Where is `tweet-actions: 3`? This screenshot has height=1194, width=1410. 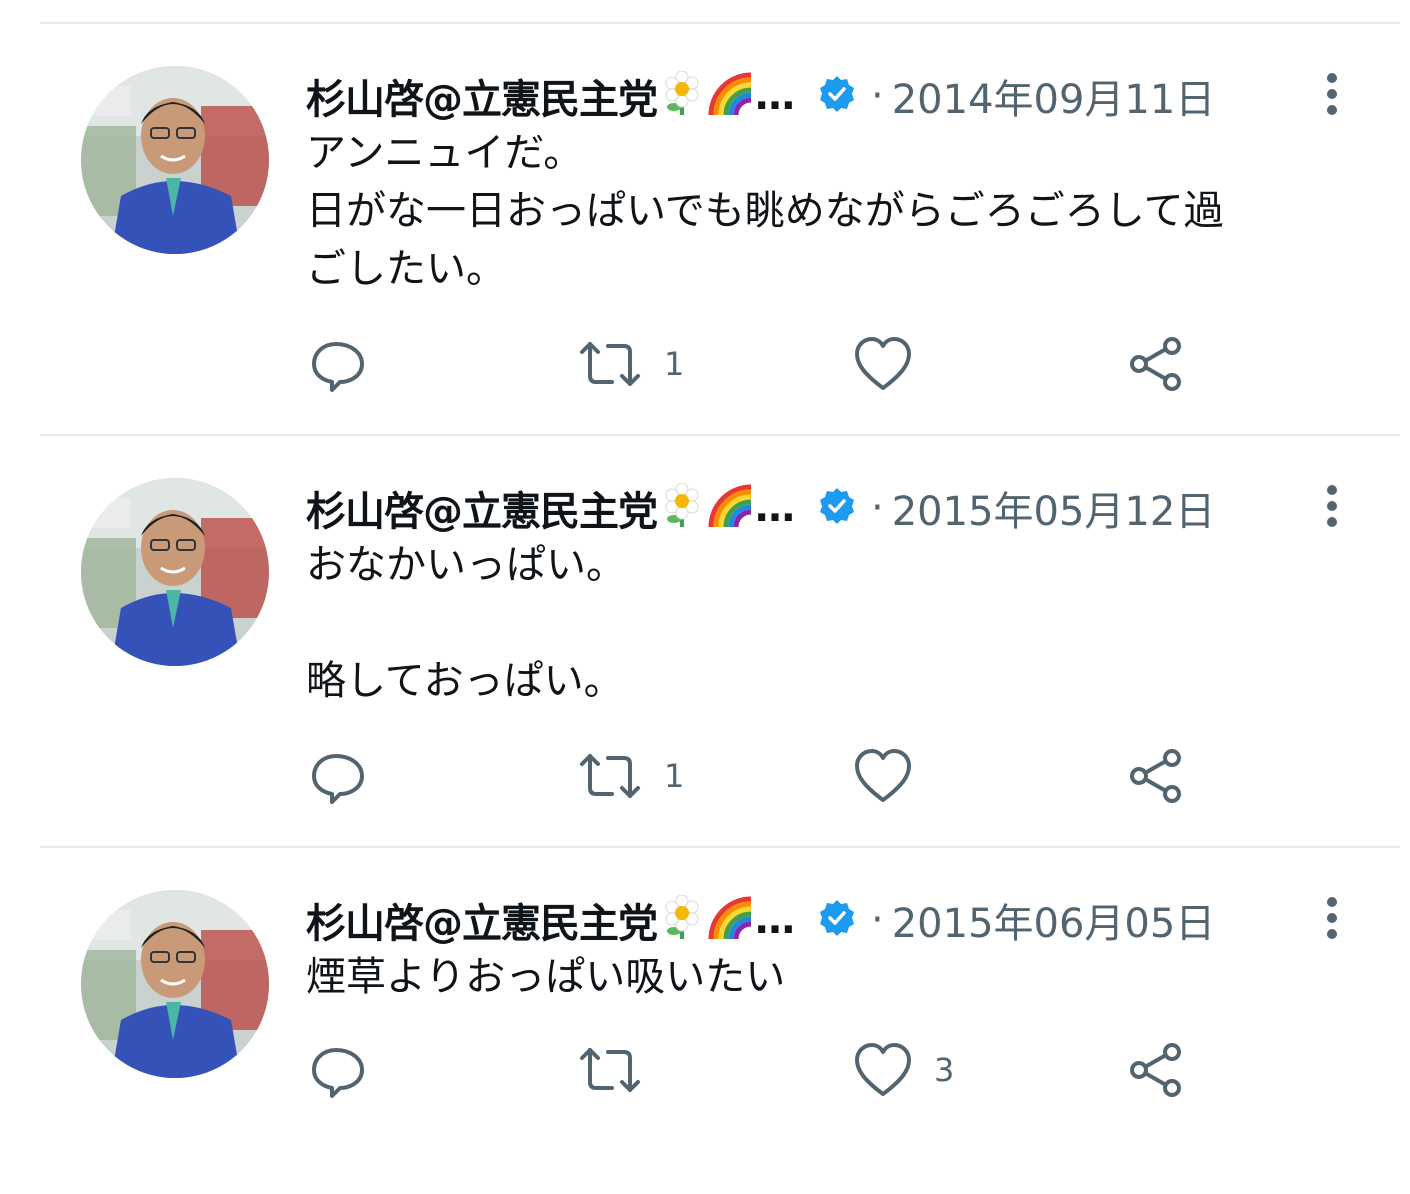
tweet-actions: 3 is located at coordinates (806, 1070).